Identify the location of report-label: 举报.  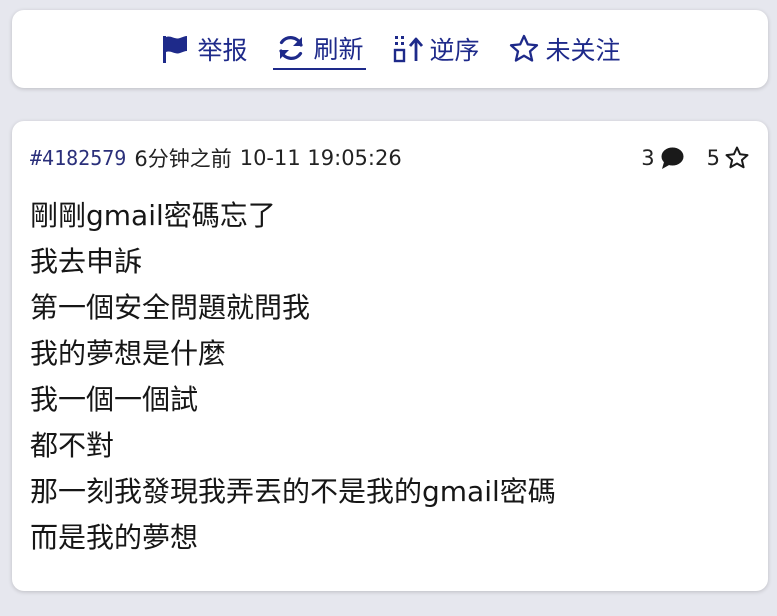
(222, 50).